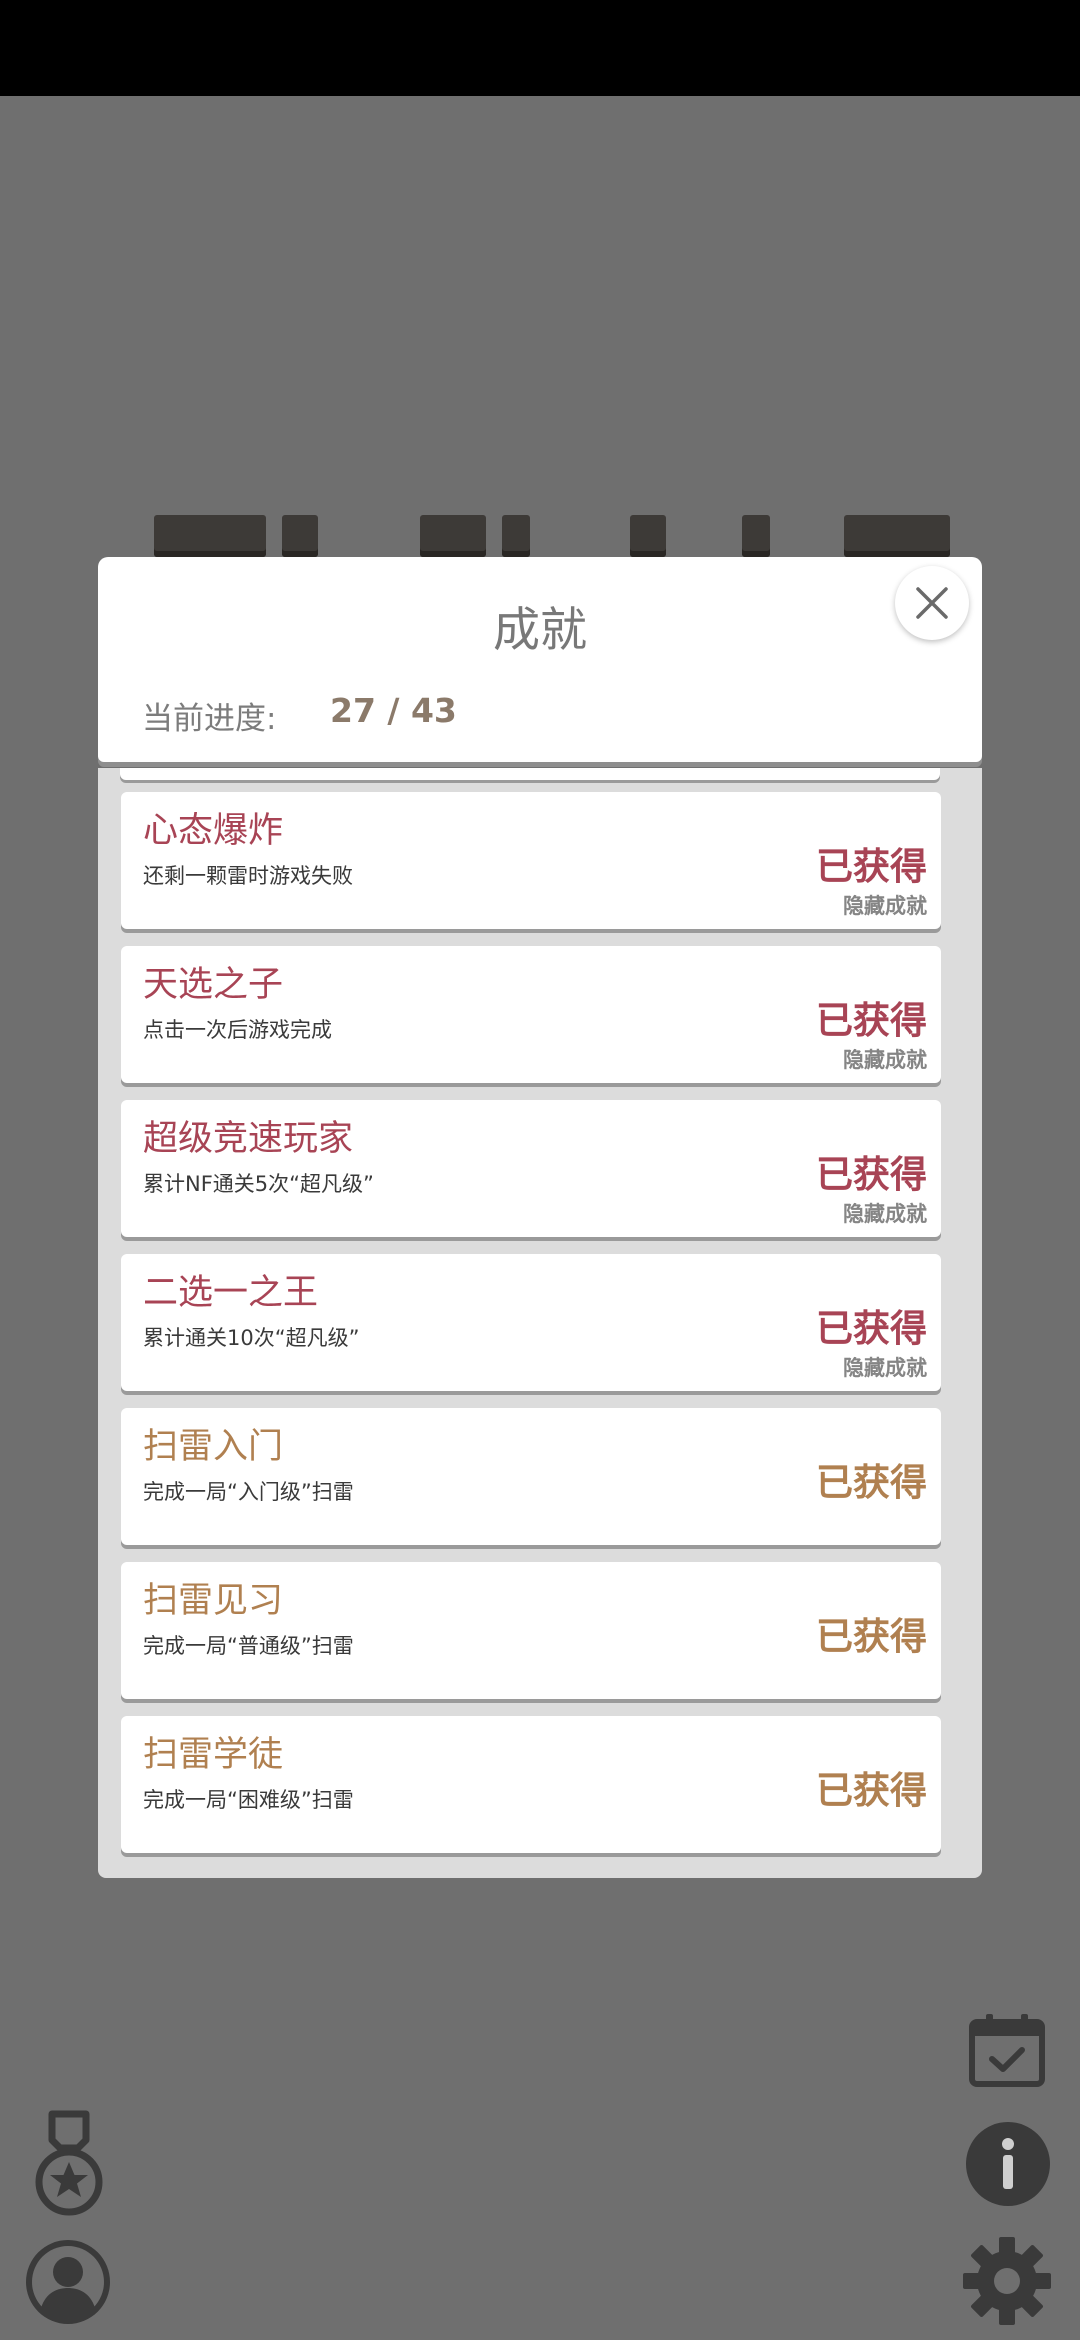 The height and width of the screenshot is (2340, 1080). I want to click on modal-title: 成就, so click(540, 630).